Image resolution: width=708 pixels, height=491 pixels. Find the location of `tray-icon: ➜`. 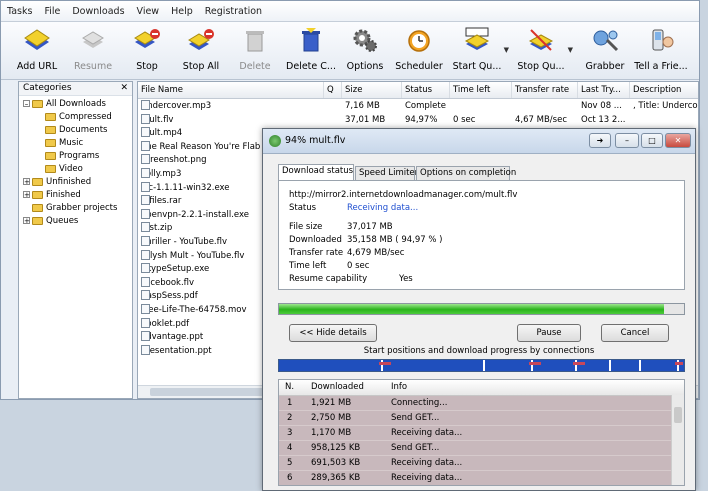

tray-icon: ➜ is located at coordinates (600, 140).